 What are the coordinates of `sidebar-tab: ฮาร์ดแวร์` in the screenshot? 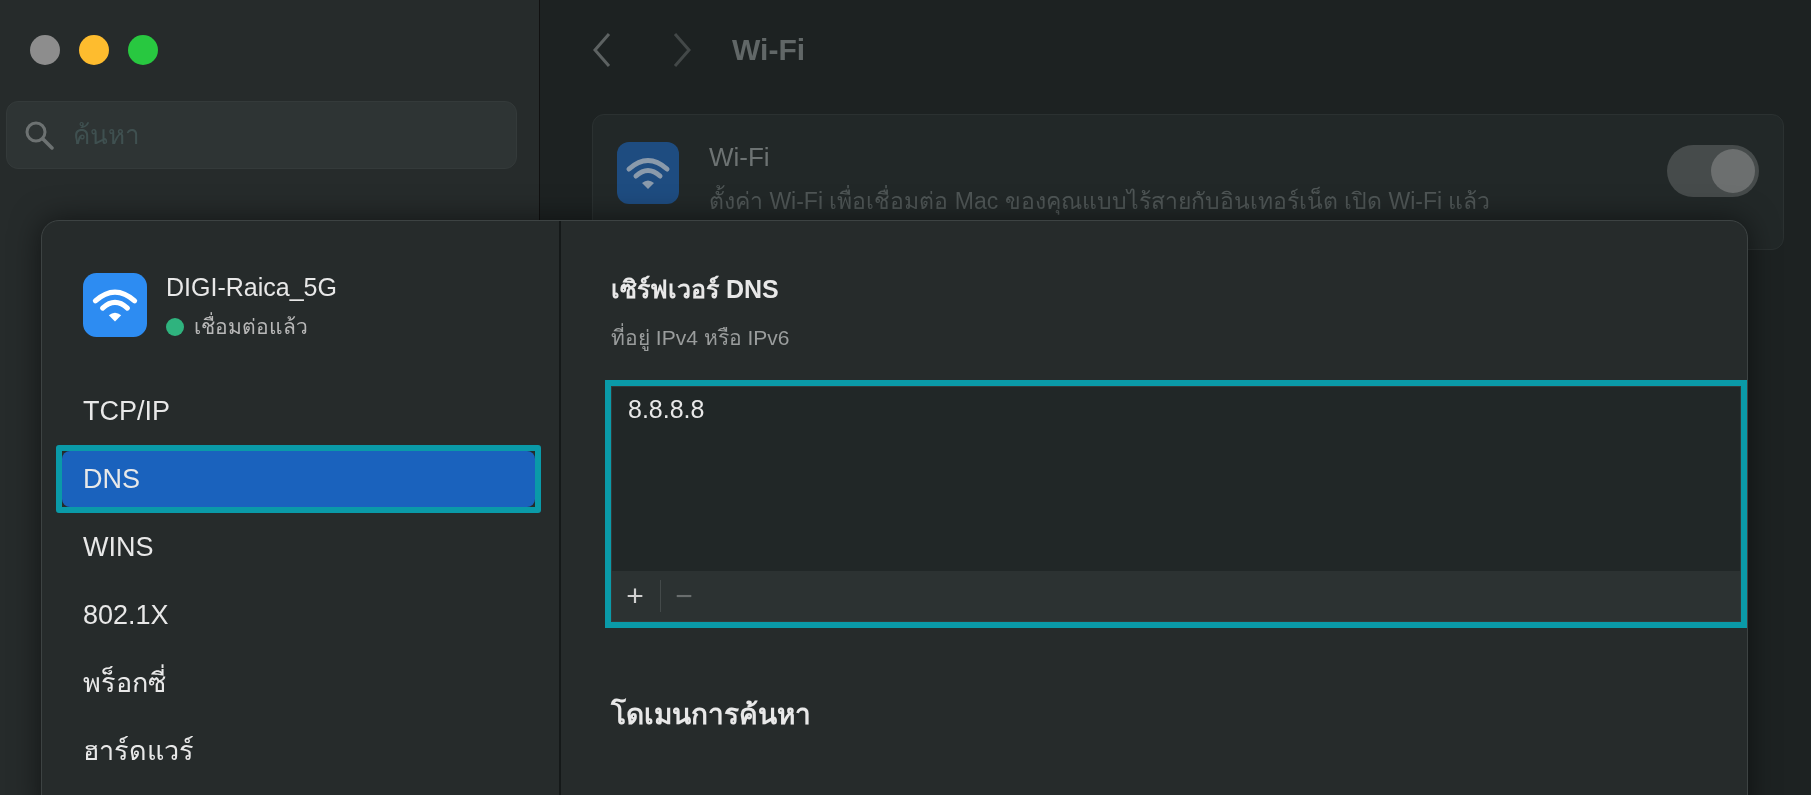 It's located at (298, 751).